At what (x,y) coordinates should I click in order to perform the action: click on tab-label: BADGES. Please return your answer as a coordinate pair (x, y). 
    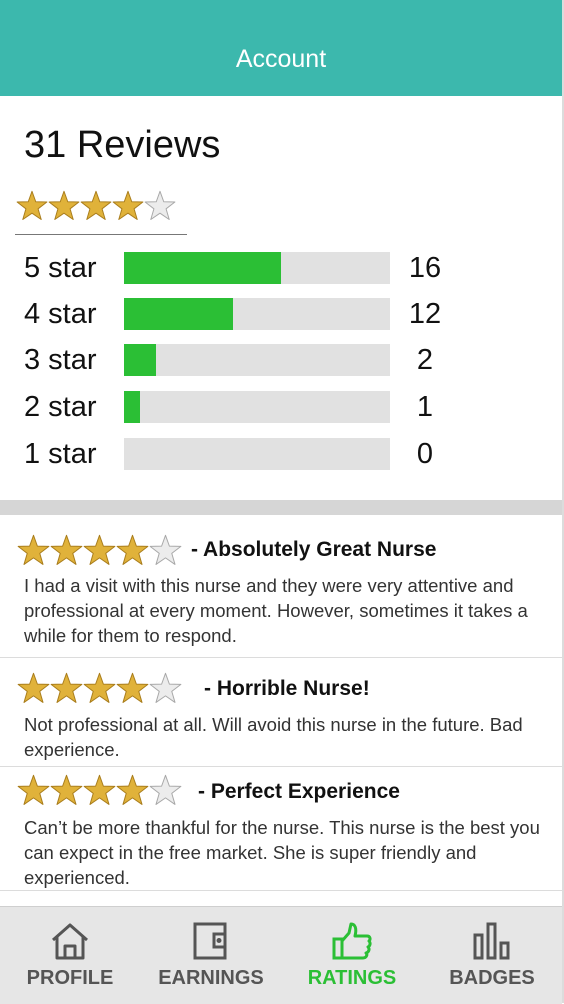
    Looking at the image, I should click on (492, 978).